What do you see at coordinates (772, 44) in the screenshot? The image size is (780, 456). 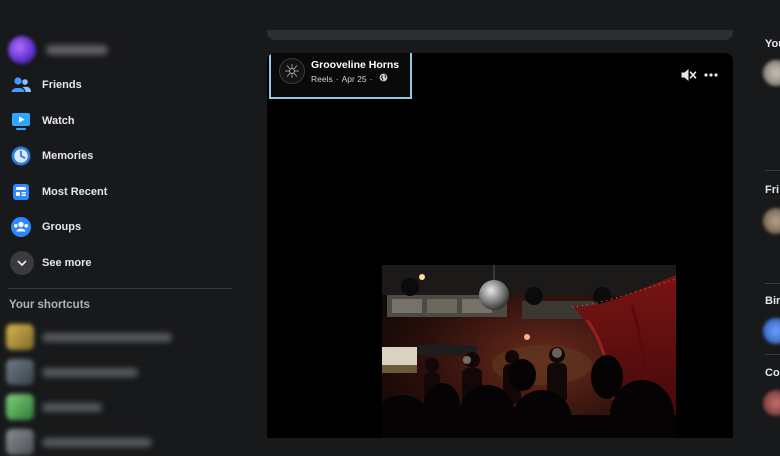 I see `right-section-heading: You` at bounding box center [772, 44].